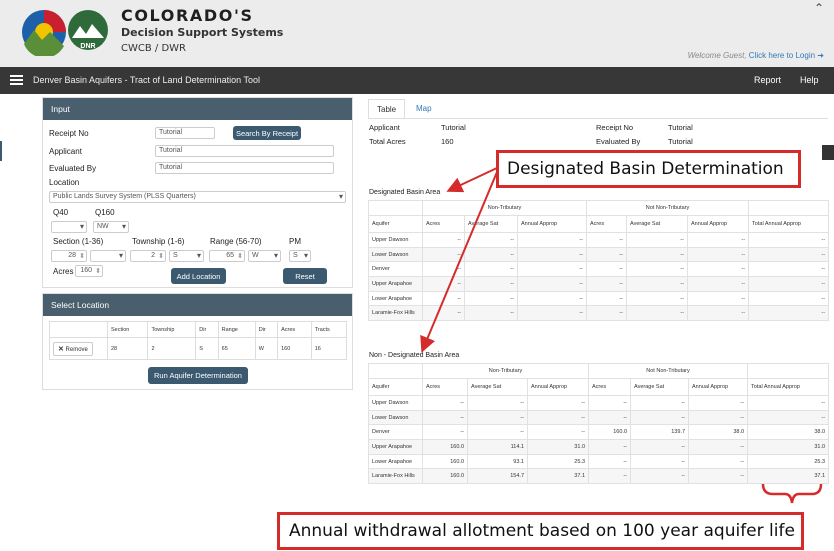 This screenshot has width=834, height=551. I want to click on login-link: Click here to Login, so click(782, 55).